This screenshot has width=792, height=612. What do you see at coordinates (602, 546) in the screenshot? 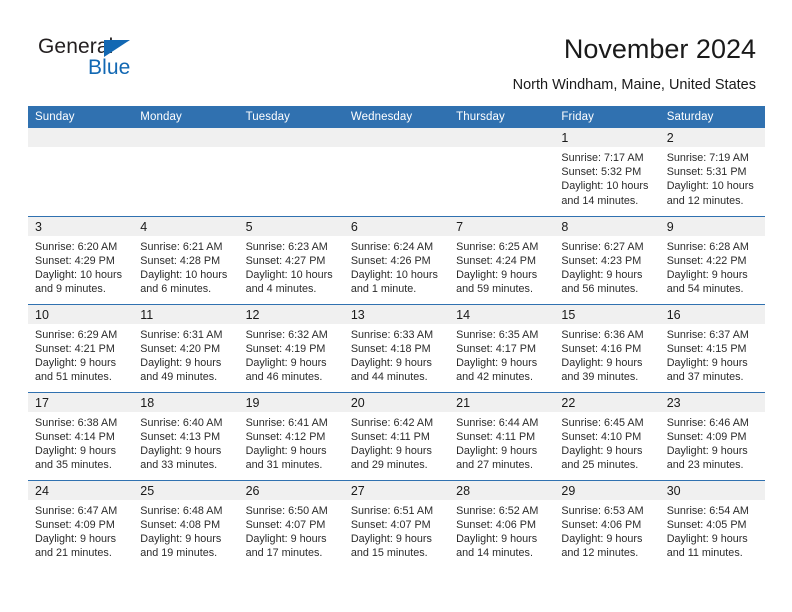
I see `daylight-text: Daylight: 9 hours and 12 minutes.` at bounding box center [602, 546].